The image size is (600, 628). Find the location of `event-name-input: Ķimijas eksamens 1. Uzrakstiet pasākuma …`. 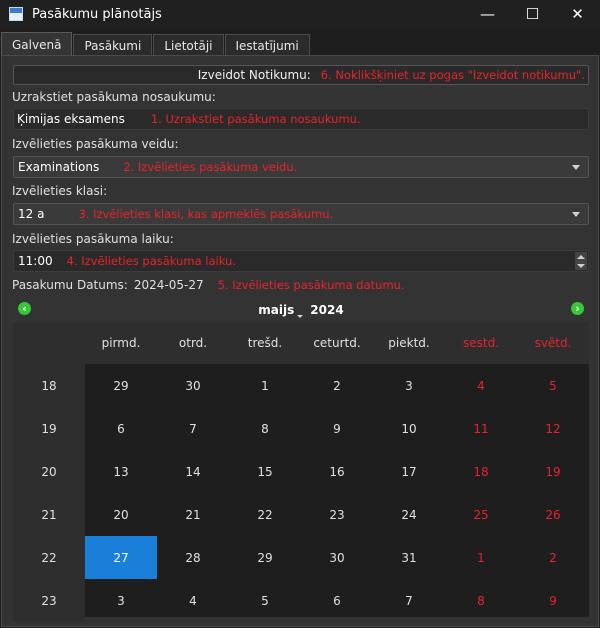

event-name-input: Ķimijas eksamens 1. Uzrakstiet pasākuma … is located at coordinates (301, 119).